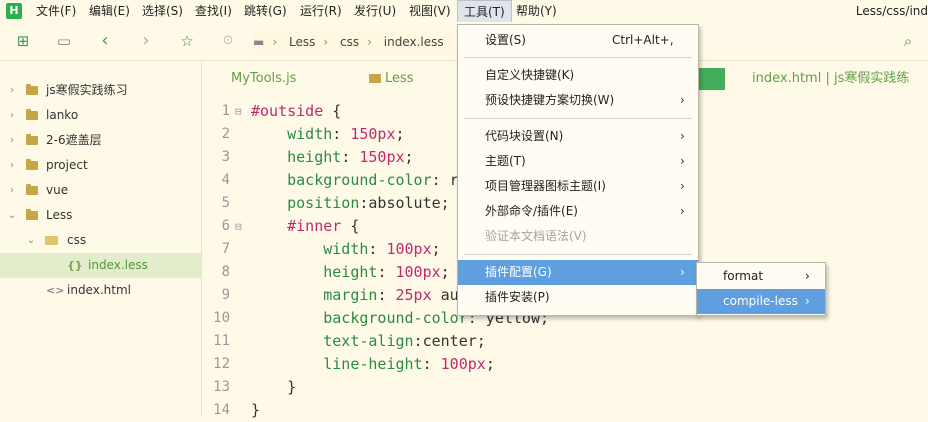  I want to click on tree-item-js-practice: › js寒假实践练习, so click(100, 90).